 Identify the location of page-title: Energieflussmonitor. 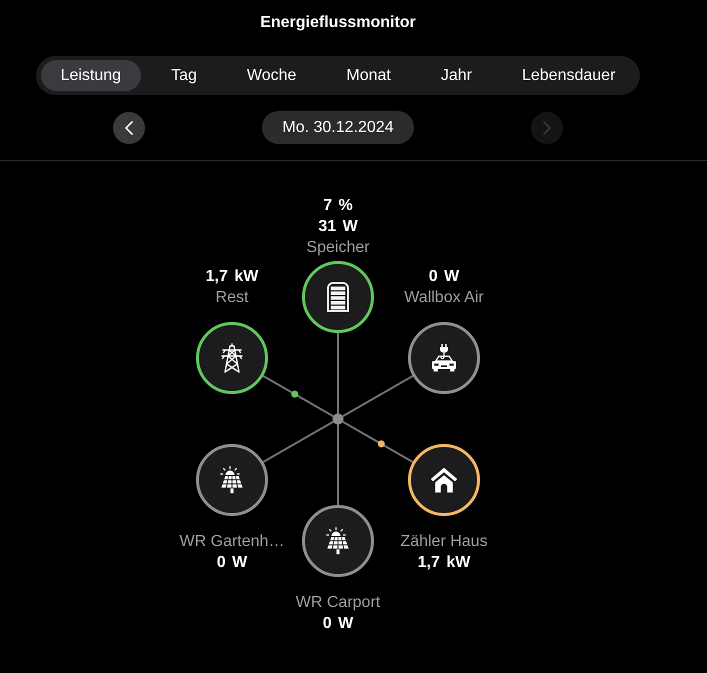
(338, 23).